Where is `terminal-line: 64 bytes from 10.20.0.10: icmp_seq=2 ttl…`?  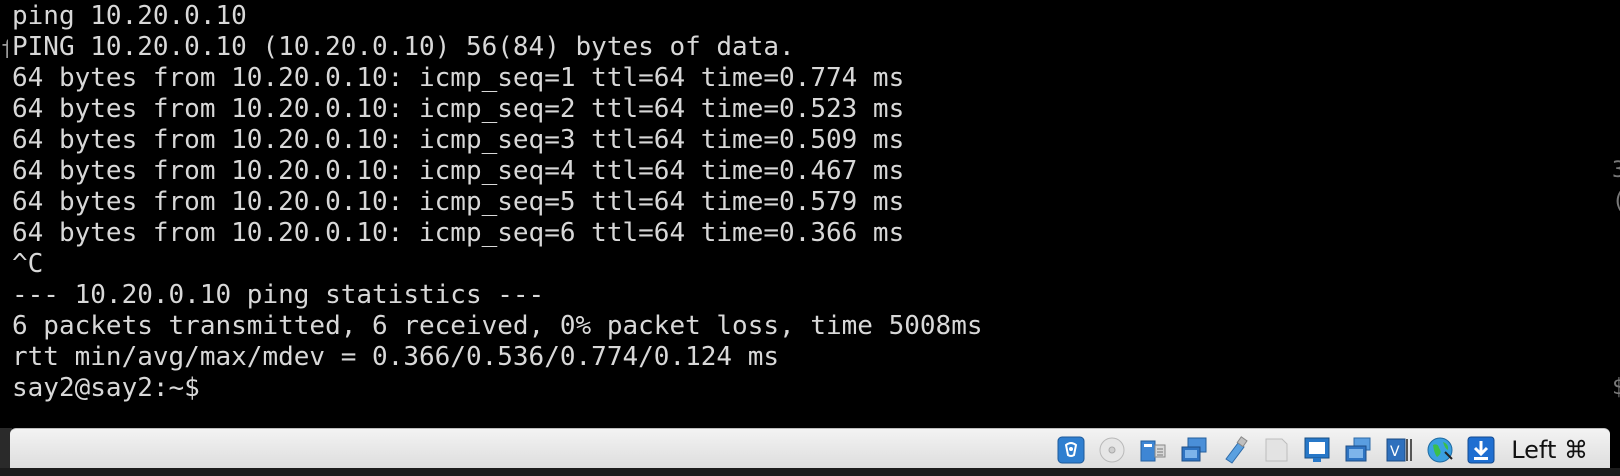 terminal-line: 64 bytes from 10.20.0.10: icmp_seq=2 ttl… is located at coordinates (458, 109).